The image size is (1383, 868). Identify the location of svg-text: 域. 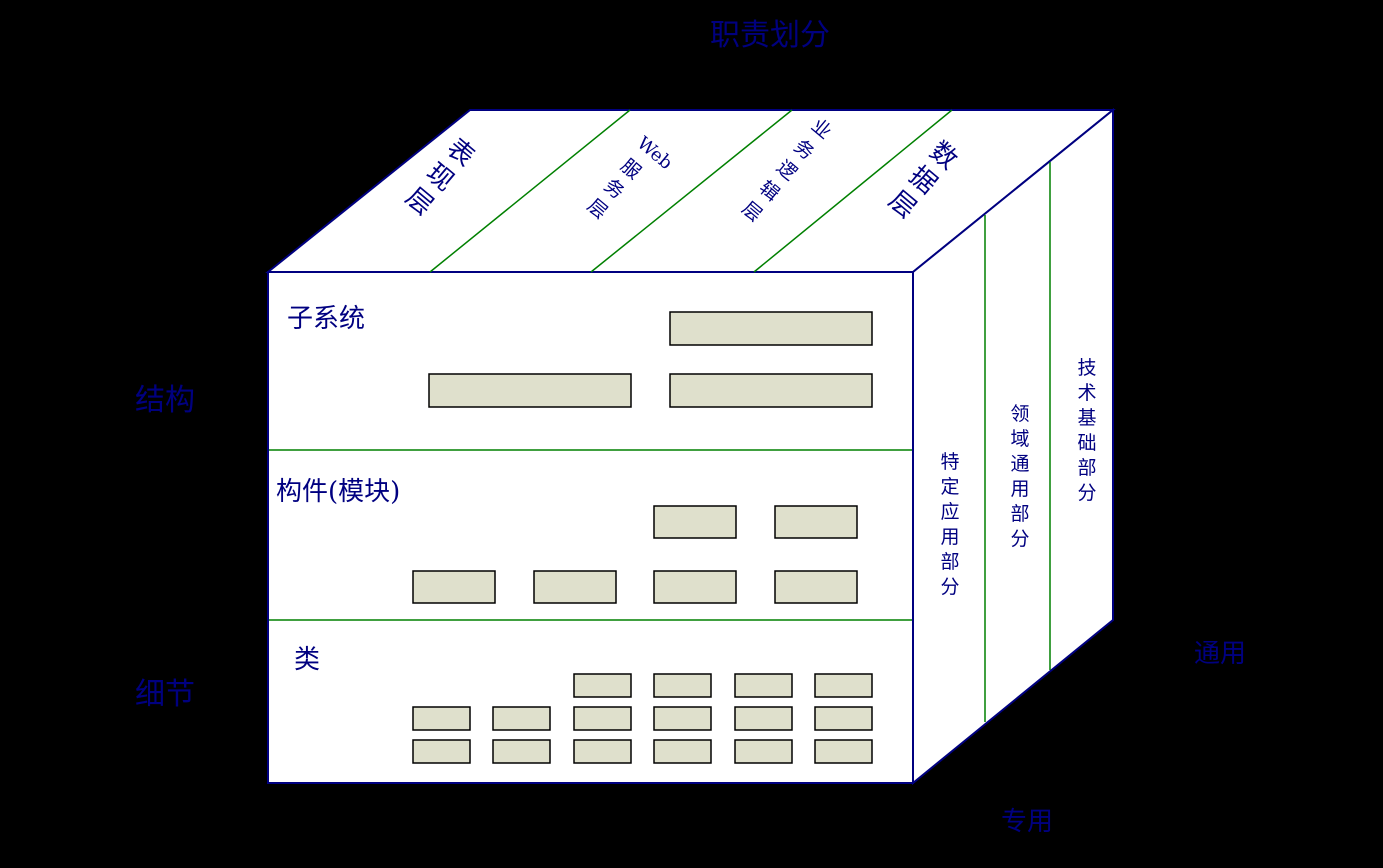
(1019, 439).